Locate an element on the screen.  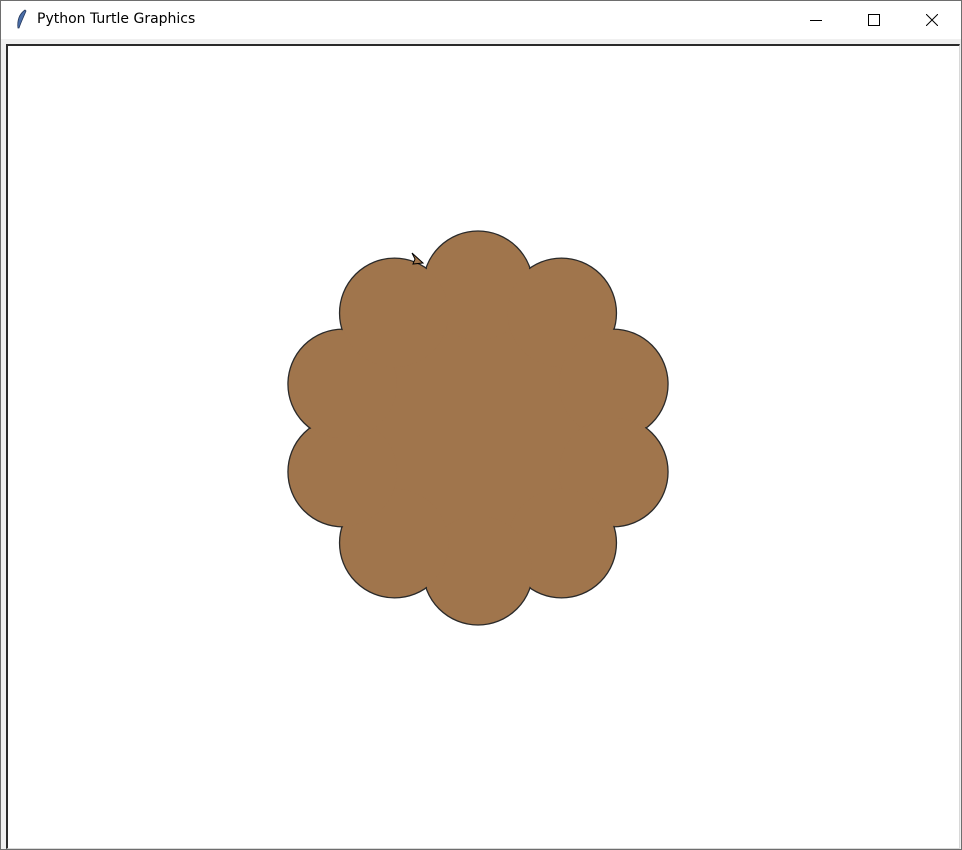
turtle-cursor-icon is located at coordinates (418, 258).